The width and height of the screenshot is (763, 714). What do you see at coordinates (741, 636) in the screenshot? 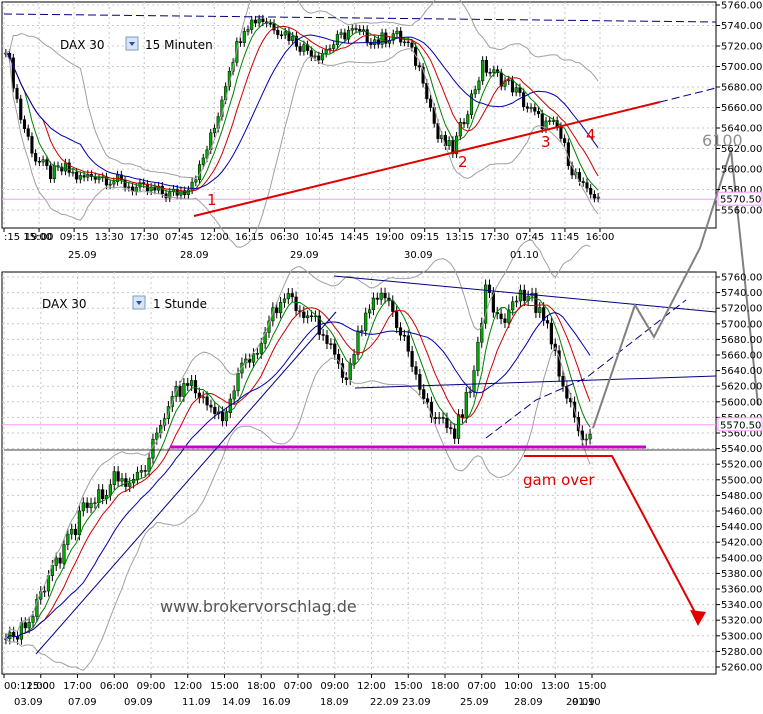
I see `y-tick-label: 5300.00` at bounding box center [741, 636].